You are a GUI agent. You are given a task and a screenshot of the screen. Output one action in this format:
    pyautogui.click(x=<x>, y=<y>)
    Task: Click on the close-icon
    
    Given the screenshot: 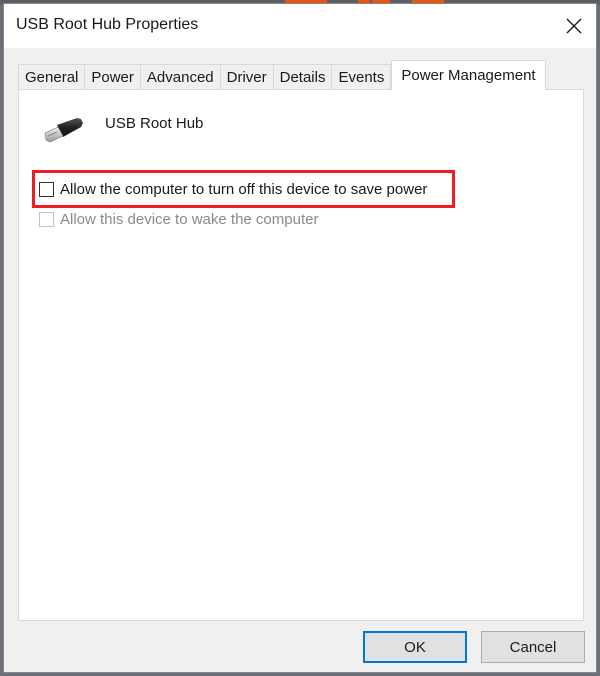 What is the action you would take?
    pyautogui.click(x=574, y=26)
    